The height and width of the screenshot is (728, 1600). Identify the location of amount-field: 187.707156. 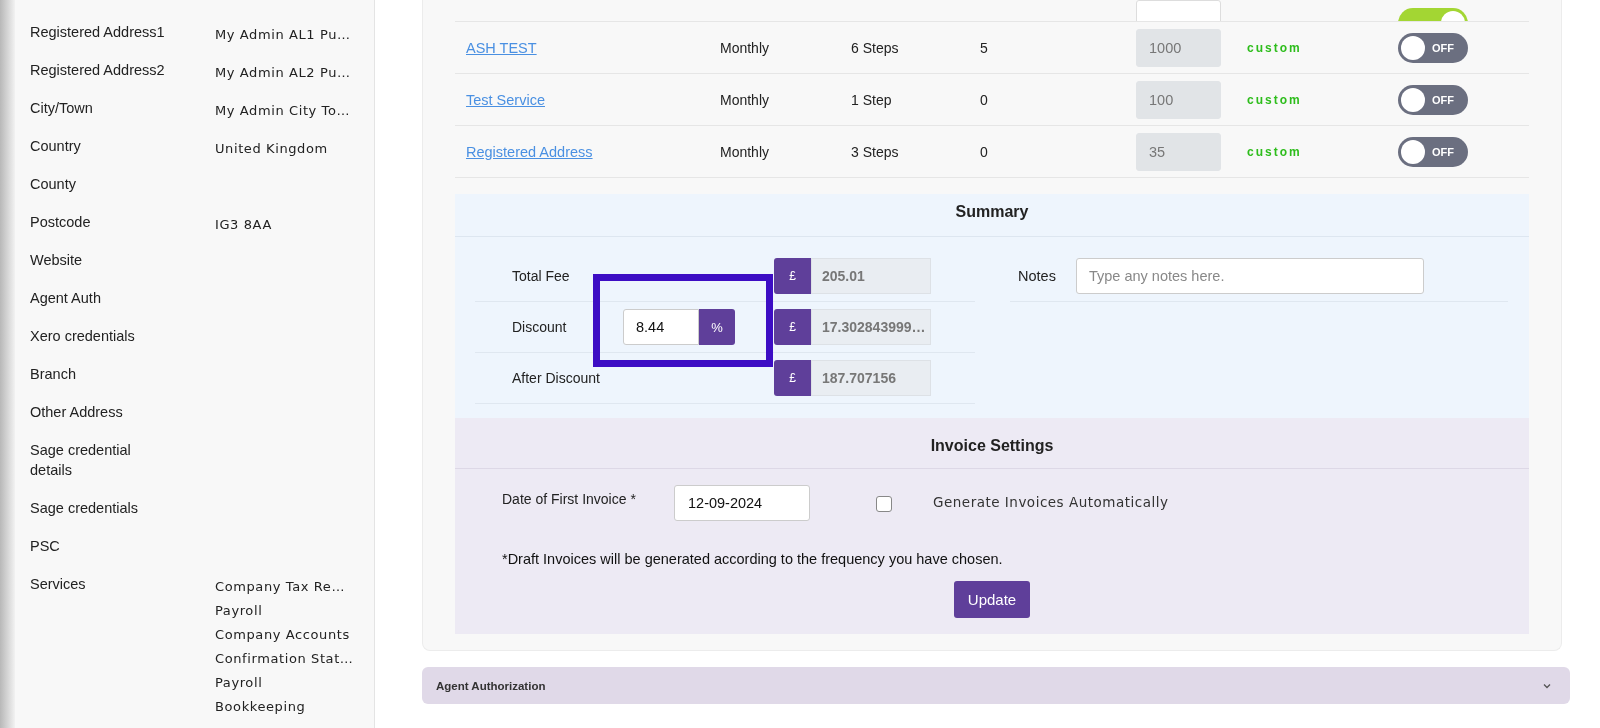
(871, 378).